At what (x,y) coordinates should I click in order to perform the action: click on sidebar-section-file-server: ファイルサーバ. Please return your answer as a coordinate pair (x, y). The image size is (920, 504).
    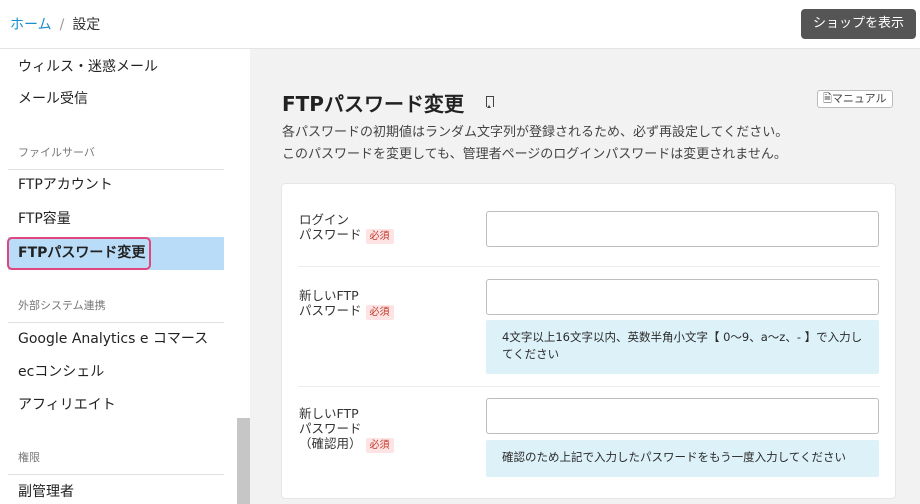
    Looking at the image, I should click on (116, 153).